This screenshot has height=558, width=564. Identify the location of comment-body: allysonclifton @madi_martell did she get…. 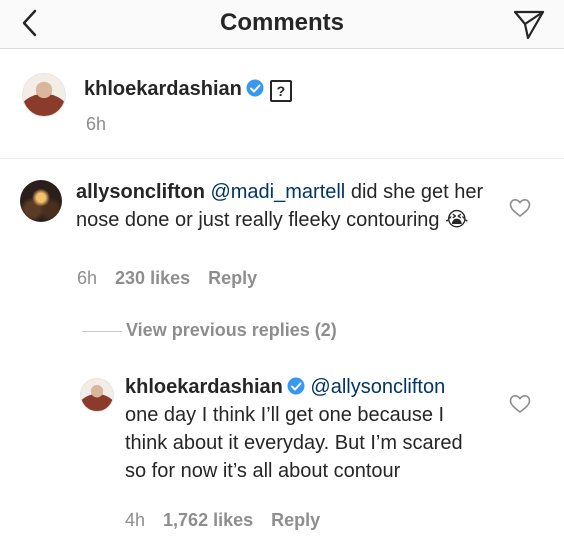
(281, 206).